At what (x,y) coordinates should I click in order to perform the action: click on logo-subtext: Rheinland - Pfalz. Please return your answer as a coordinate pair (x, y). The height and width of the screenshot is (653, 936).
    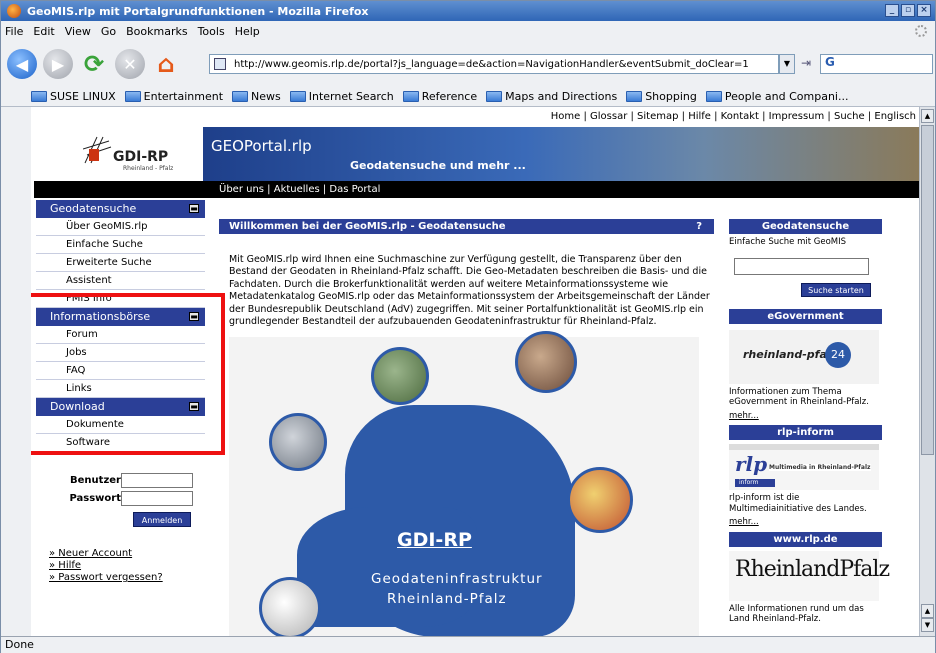
    Looking at the image, I should click on (148, 168).